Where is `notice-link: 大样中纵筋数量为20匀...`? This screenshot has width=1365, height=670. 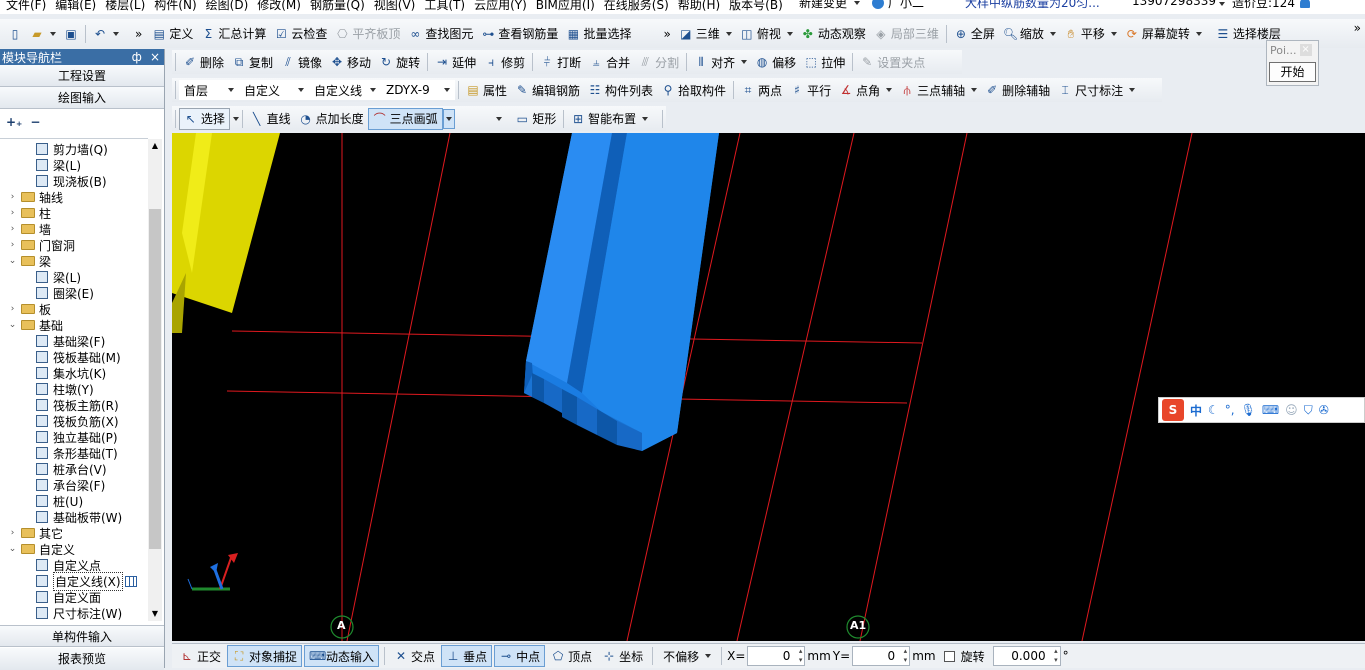
notice-link: 大样中纵筋数量为20匀... is located at coordinates (1032, 5).